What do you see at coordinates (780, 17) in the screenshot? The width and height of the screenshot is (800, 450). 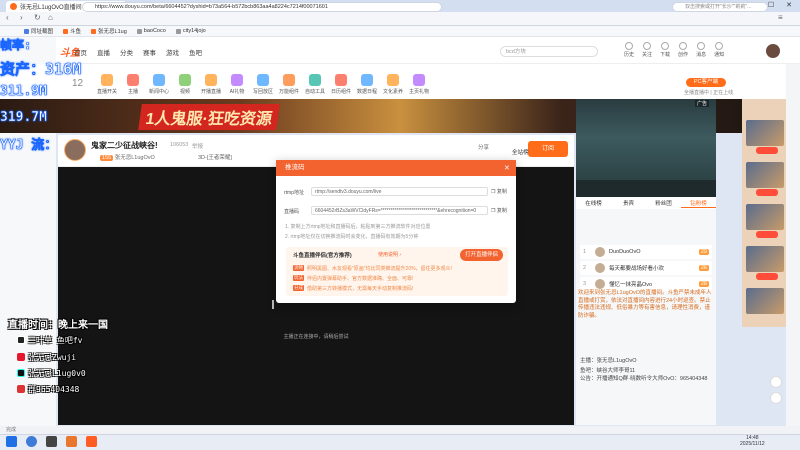 I see `menu-icon: ≡` at bounding box center [780, 17].